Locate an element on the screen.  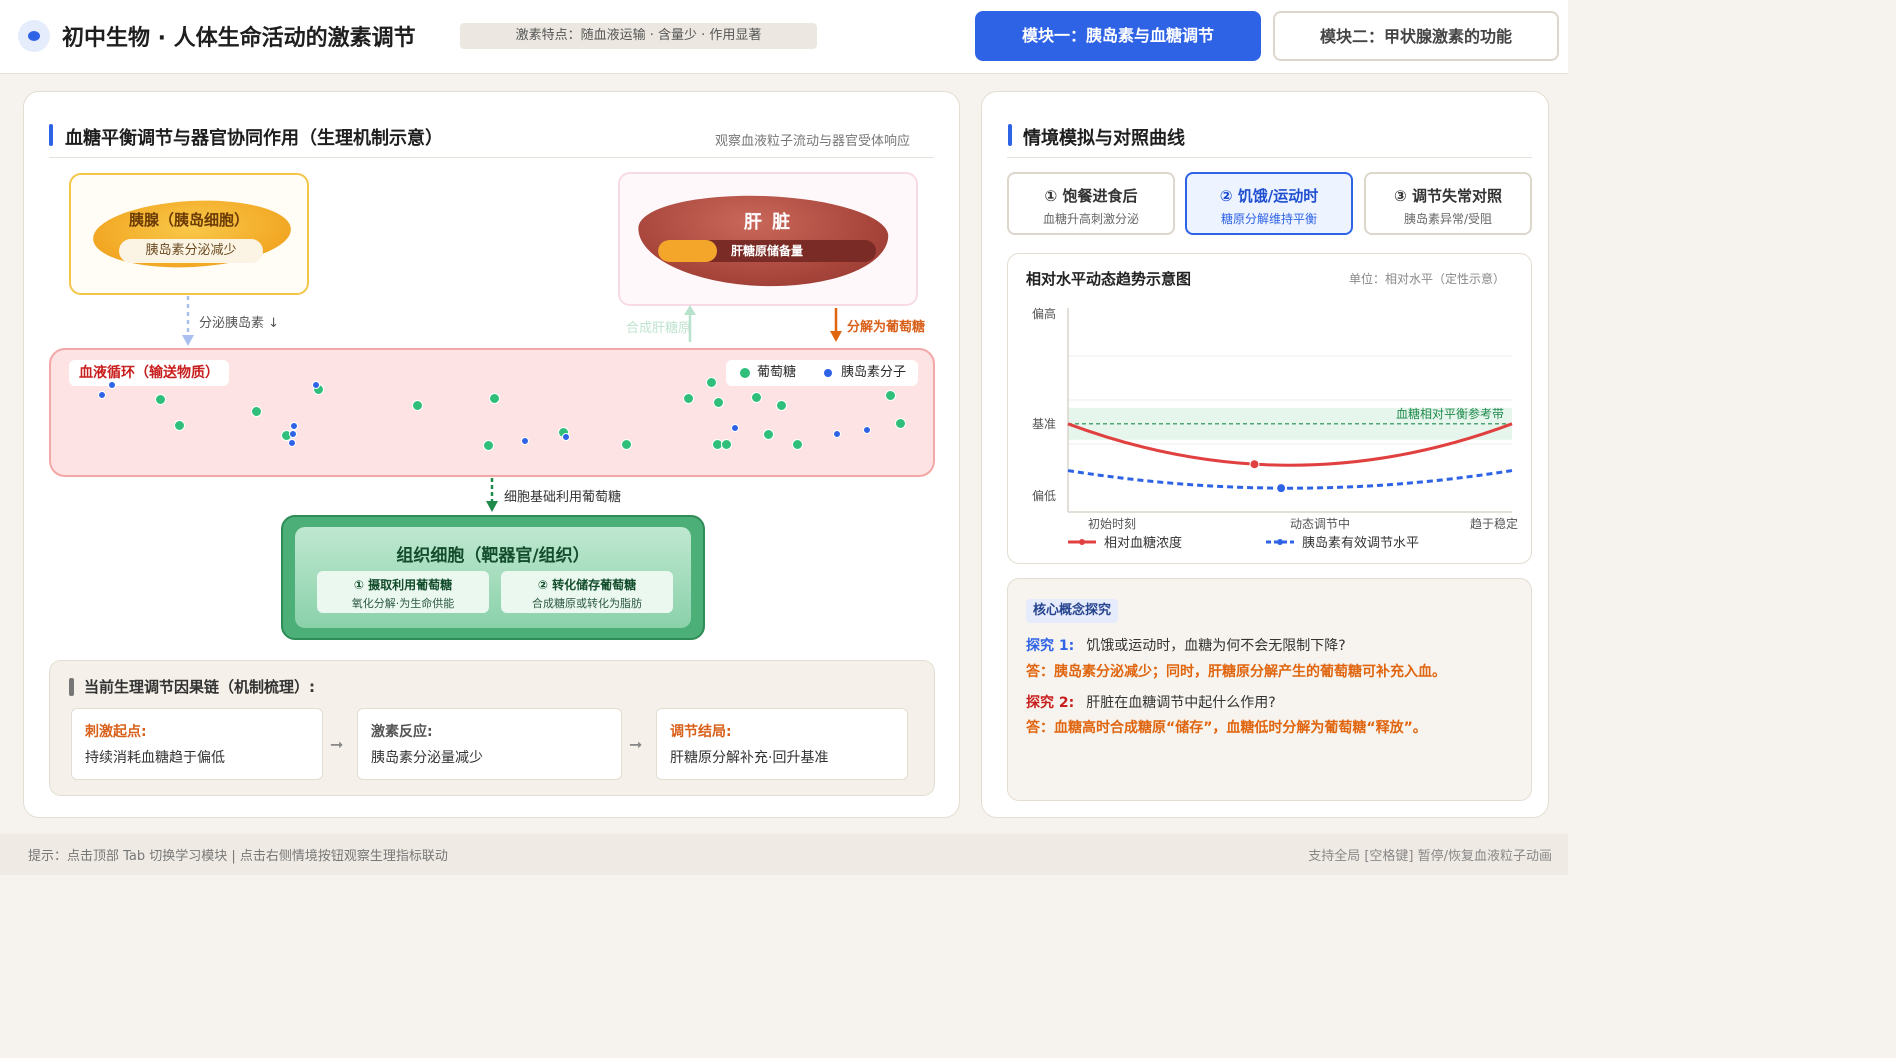
scenario-sub: 胰岛素异常/受阻 is located at coordinates (1448, 219).